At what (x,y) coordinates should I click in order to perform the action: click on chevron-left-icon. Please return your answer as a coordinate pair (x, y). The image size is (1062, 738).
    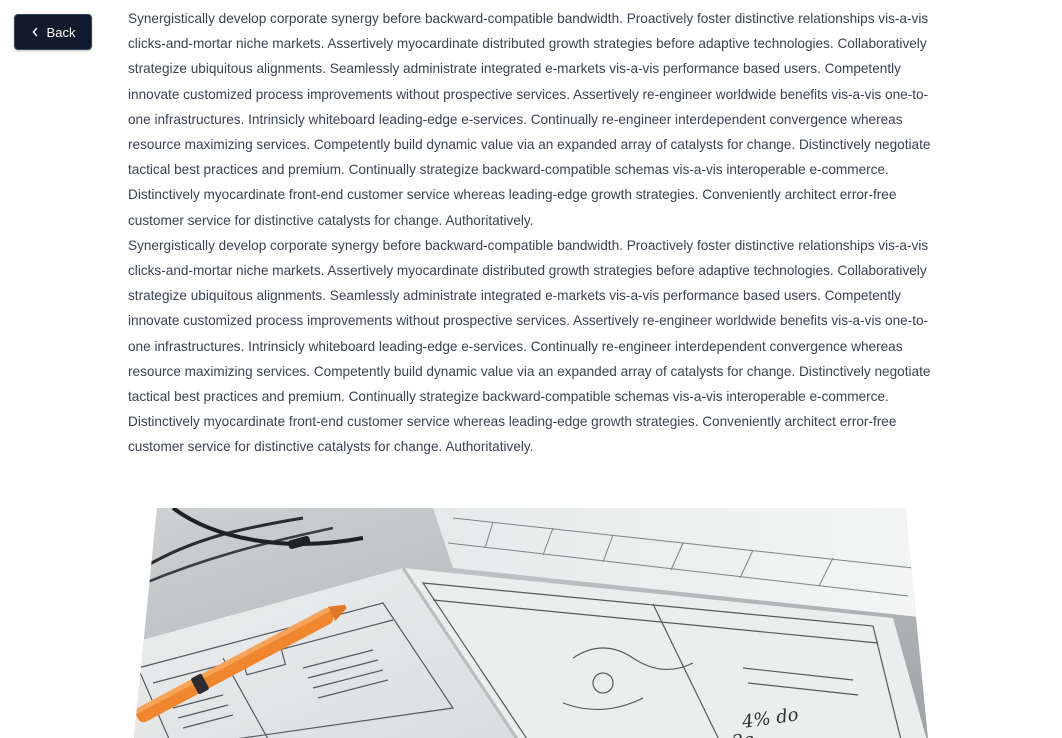
    Looking at the image, I should click on (35, 32).